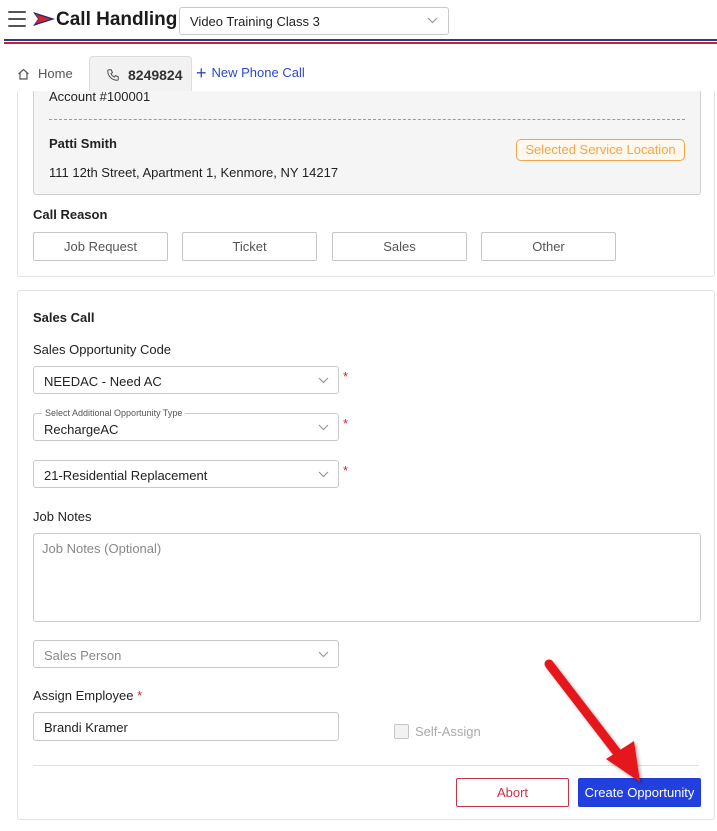 The width and height of the screenshot is (717, 831). I want to click on top-bar: Call Handling Video Training Class 3, so click(358, 23).